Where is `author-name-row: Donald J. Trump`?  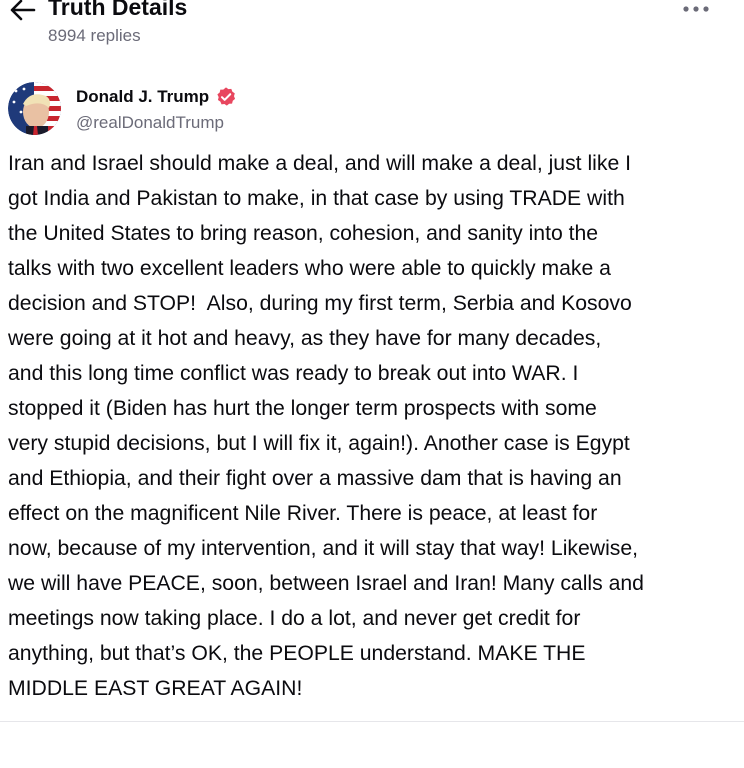
author-name-row: Donald J. Trump is located at coordinates (156, 97).